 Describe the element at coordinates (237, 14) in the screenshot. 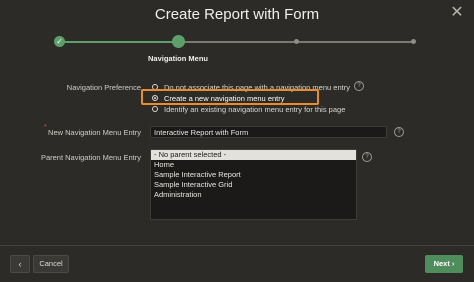

I see `dialog-title: Create Report with Form` at that location.